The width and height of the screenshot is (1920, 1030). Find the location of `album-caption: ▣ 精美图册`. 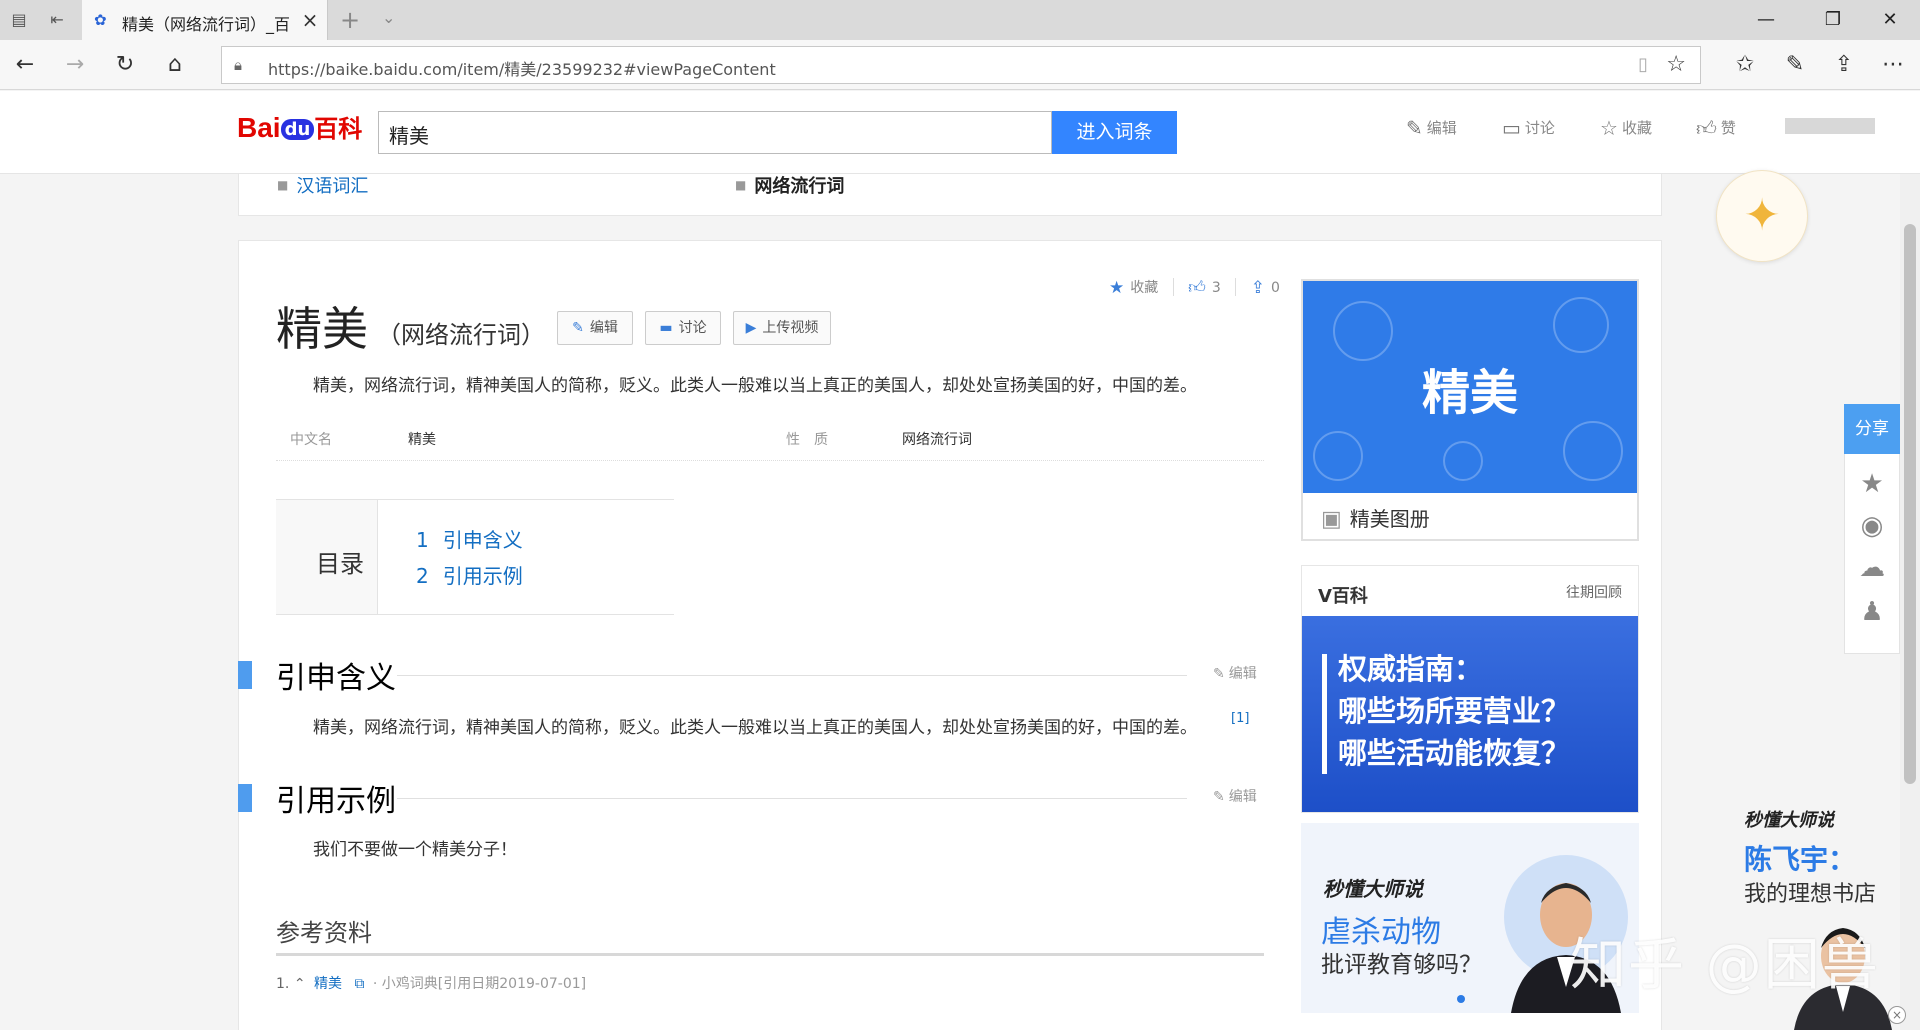

album-caption: ▣ 精美图册 is located at coordinates (1375, 517).